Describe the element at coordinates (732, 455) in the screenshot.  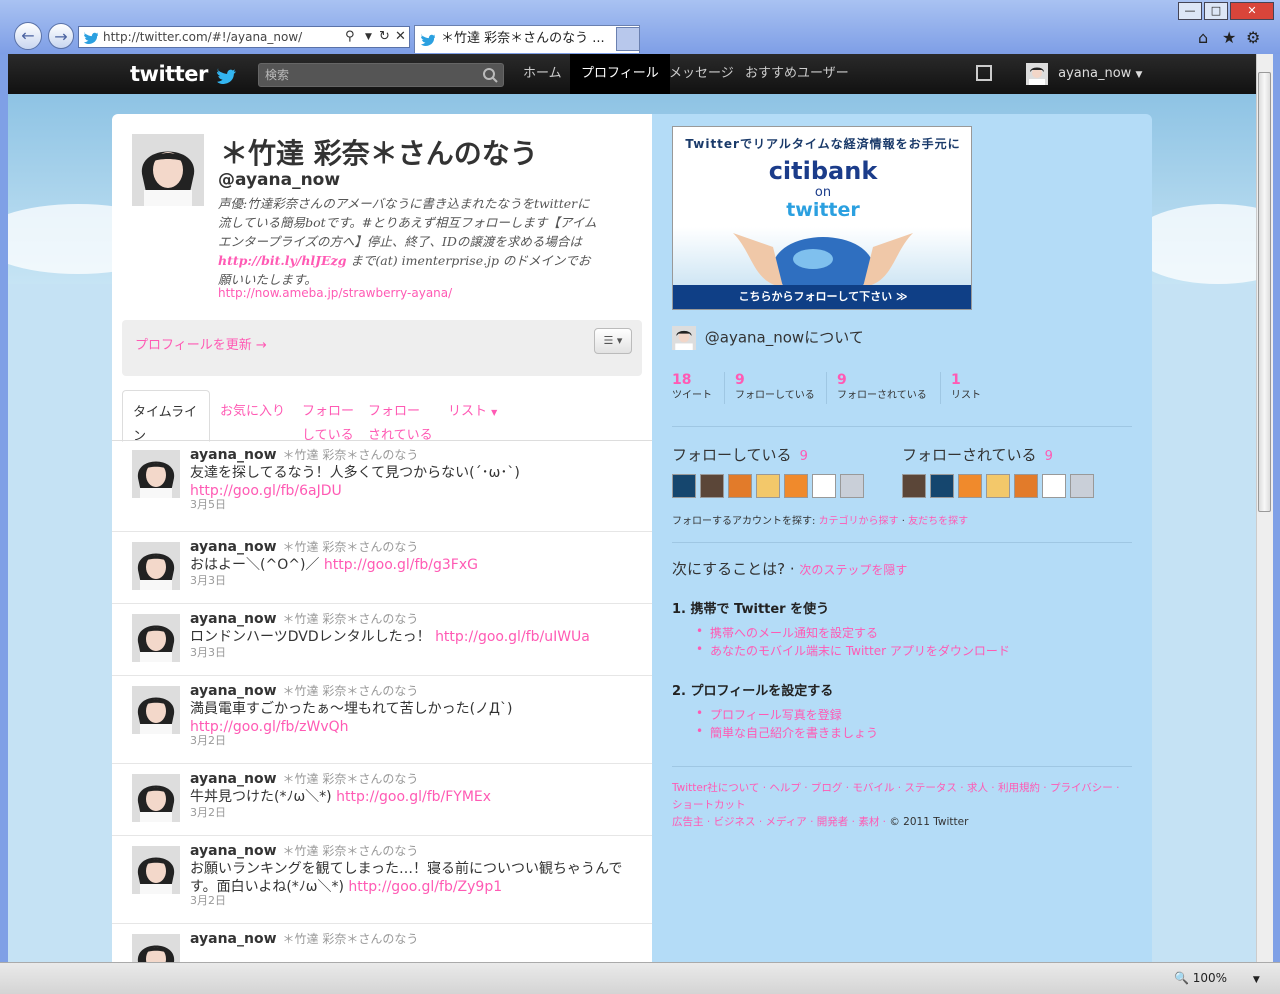
I see `following-label: フォローしている` at that location.